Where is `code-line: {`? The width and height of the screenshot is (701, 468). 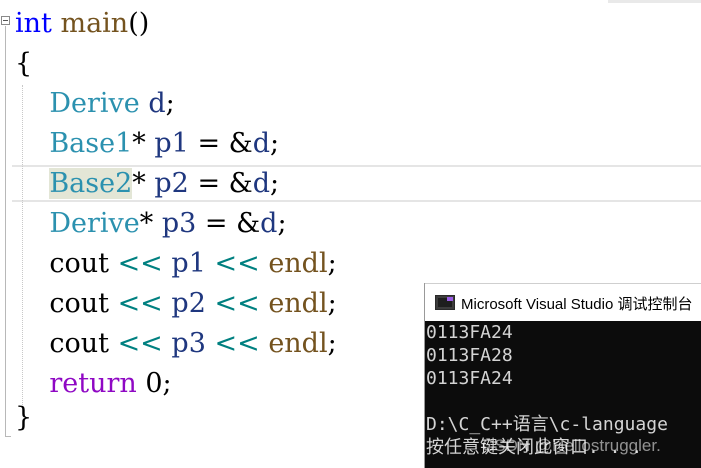
code-line: { is located at coordinates (23, 64).